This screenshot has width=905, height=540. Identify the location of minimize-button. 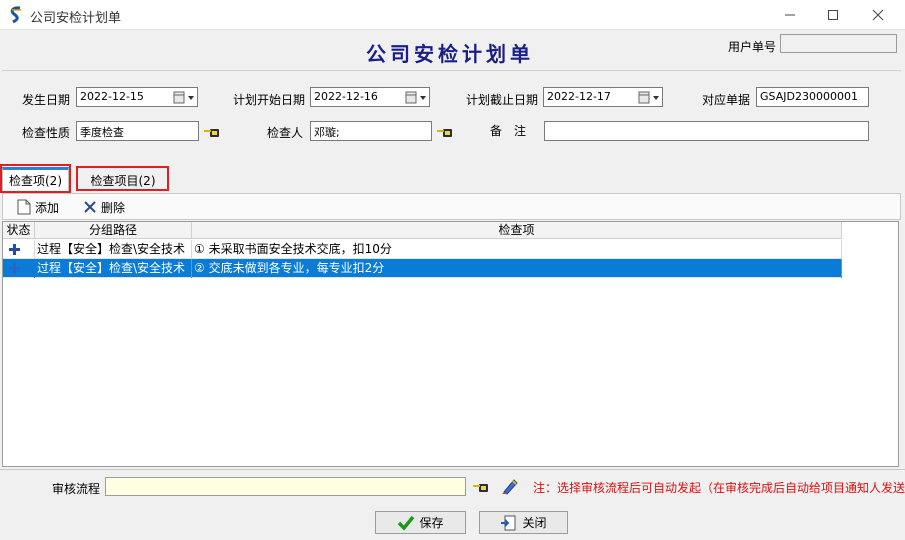
(790, 15).